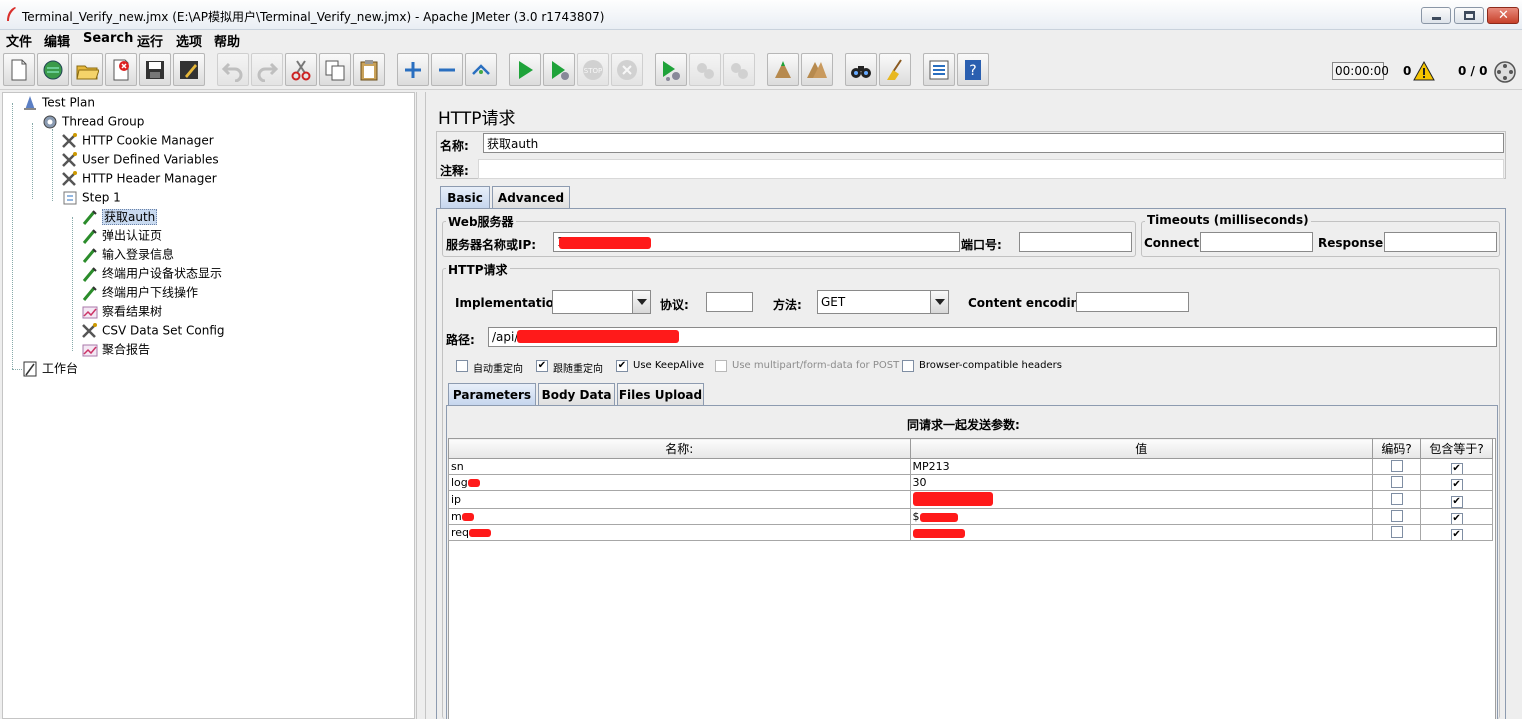 This screenshot has width=1522, height=719. Describe the element at coordinates (413, 69) in the screenshot. I see `expand-all-button` at that location.